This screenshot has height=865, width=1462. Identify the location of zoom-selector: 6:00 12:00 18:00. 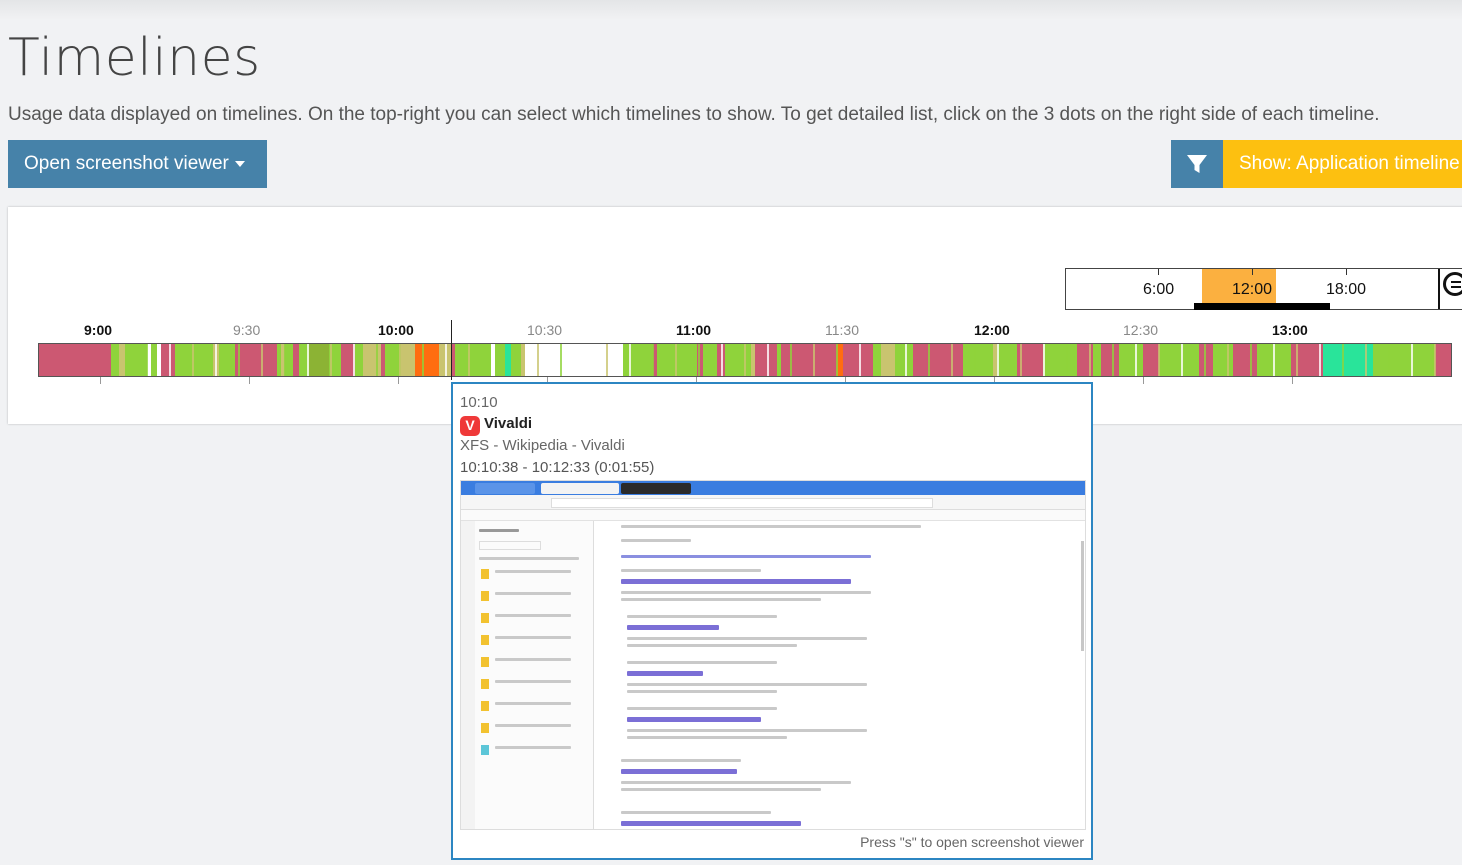
(1263, 289).